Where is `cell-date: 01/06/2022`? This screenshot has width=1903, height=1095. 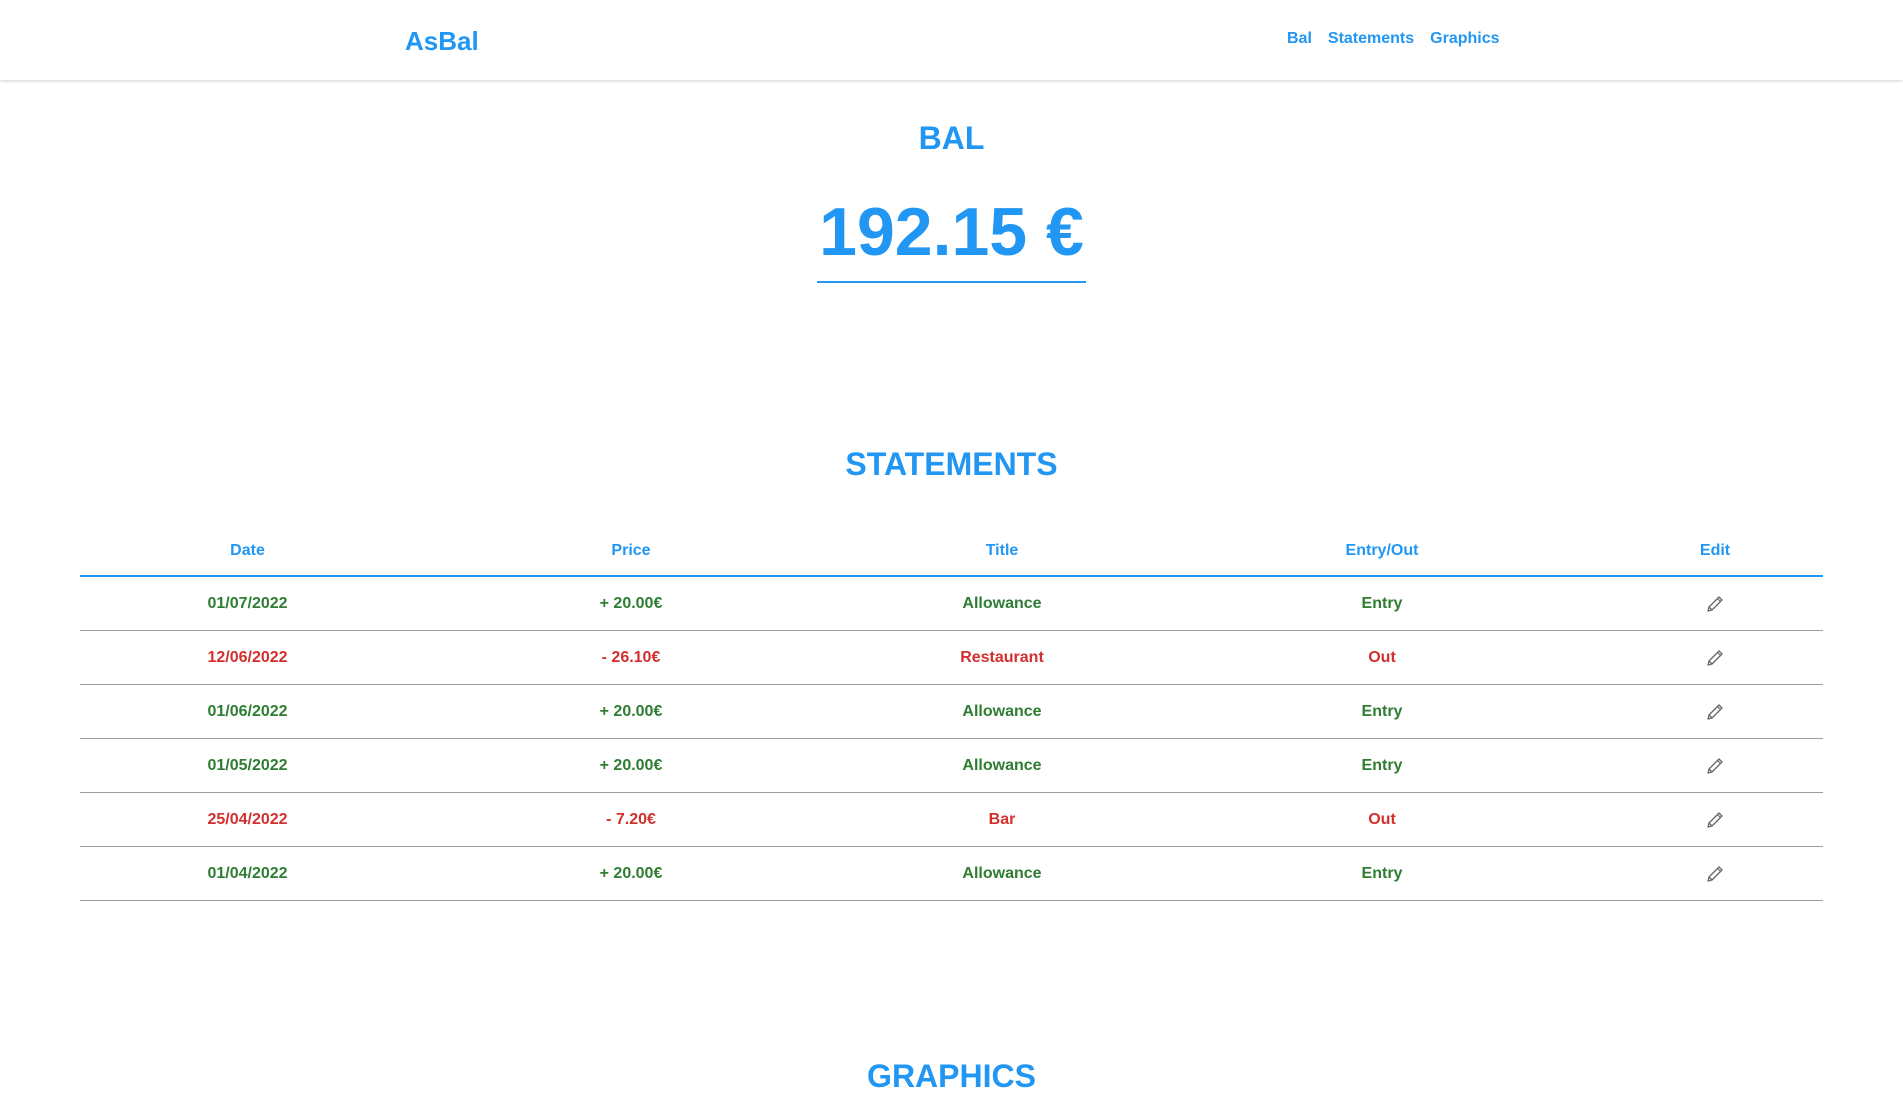
cell-date: 01/06/2022 is located at coordinates (247, 711).